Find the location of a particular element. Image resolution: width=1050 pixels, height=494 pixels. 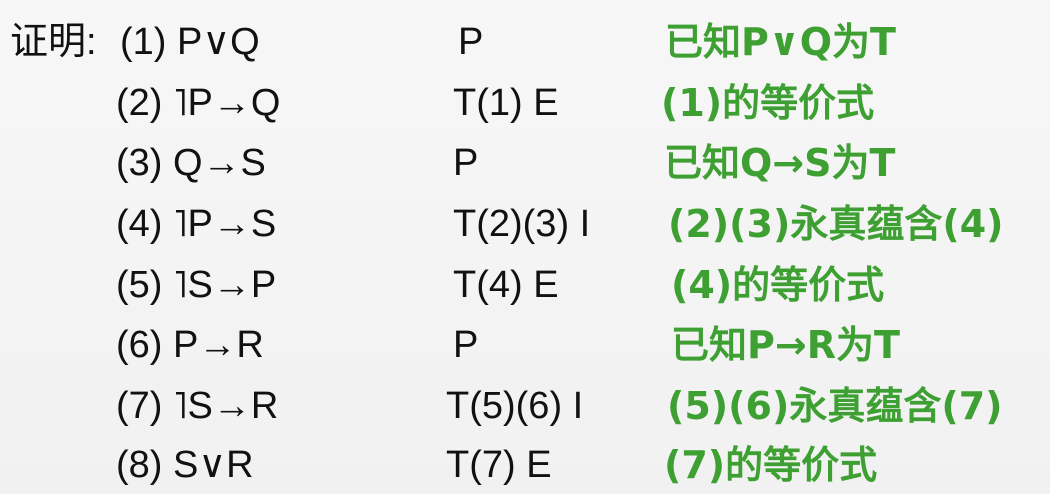

proof-row: (2) ˥P→Q T(1) E (1)的等价式 is located at coordinates (525, 103).